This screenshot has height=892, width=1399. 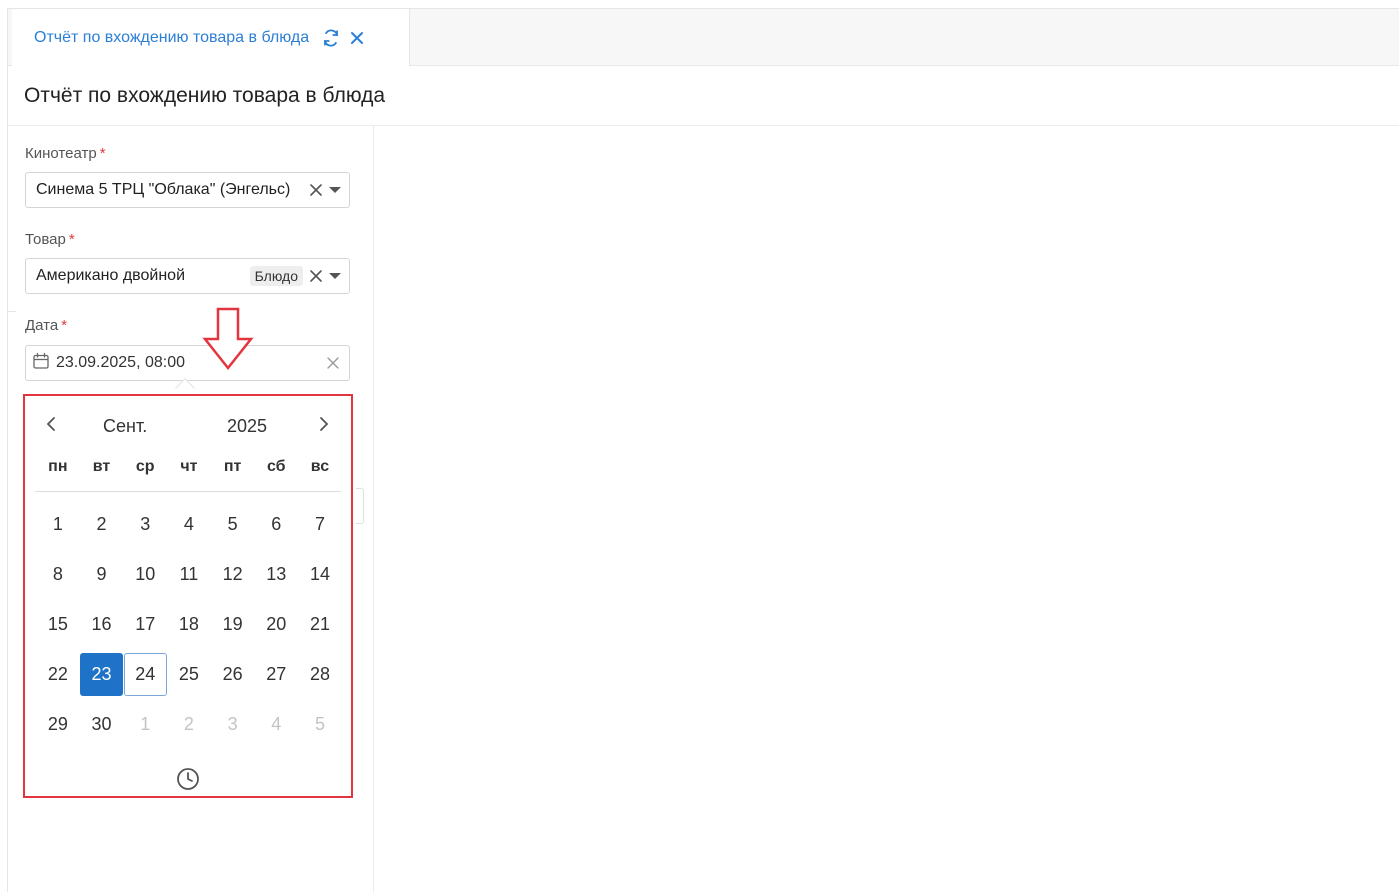 I want to click on calendar-day: 14, so click(x=320, y=574).